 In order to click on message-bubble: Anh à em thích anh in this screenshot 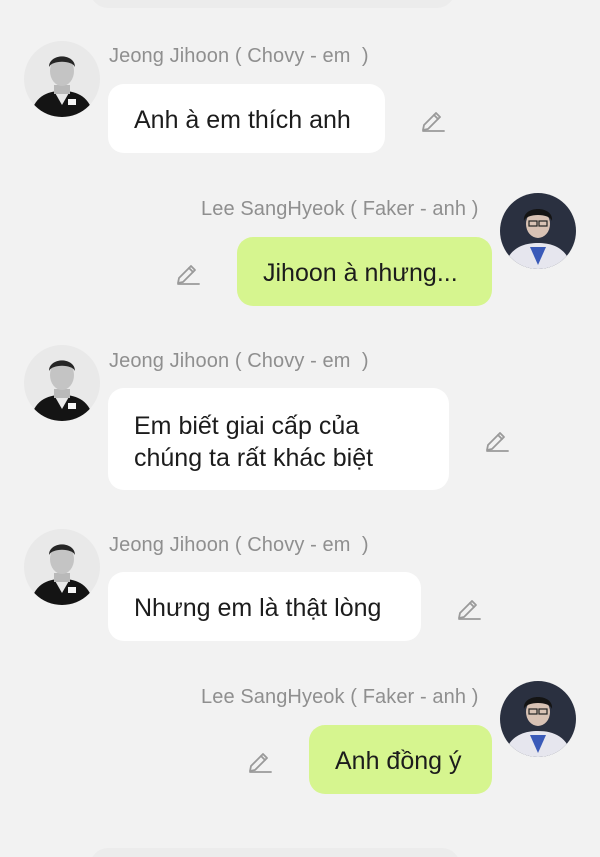, I will do `click(246, 118)`.